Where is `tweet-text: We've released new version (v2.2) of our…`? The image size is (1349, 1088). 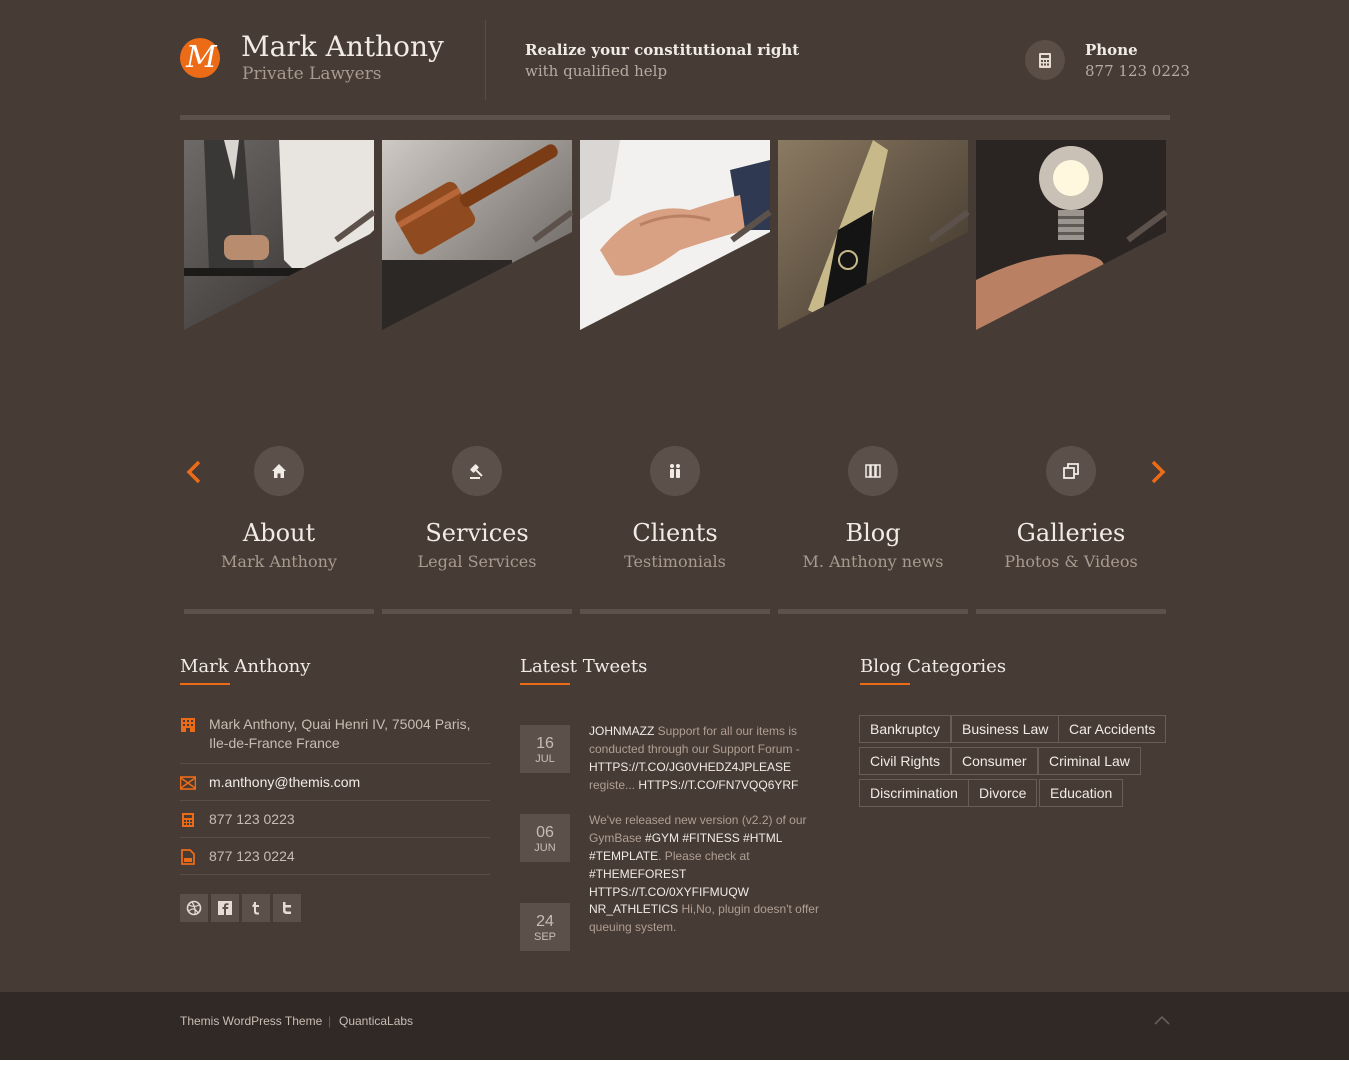 tweet-text: We've released new version (v2.2) of our… is located at coordinates (711, 856).